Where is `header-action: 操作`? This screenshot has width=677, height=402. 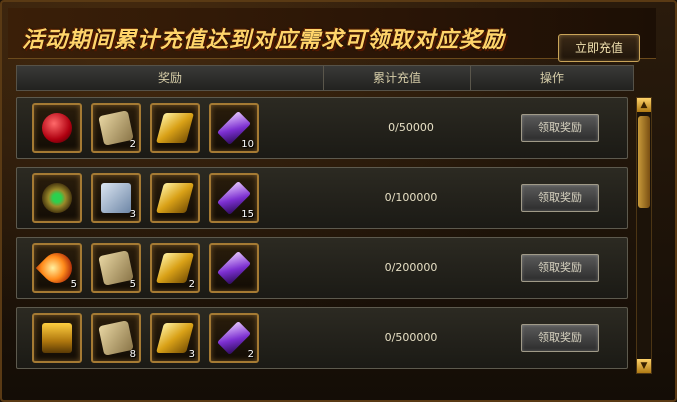 header-action: 操作 is located at coordinates (551, 78).